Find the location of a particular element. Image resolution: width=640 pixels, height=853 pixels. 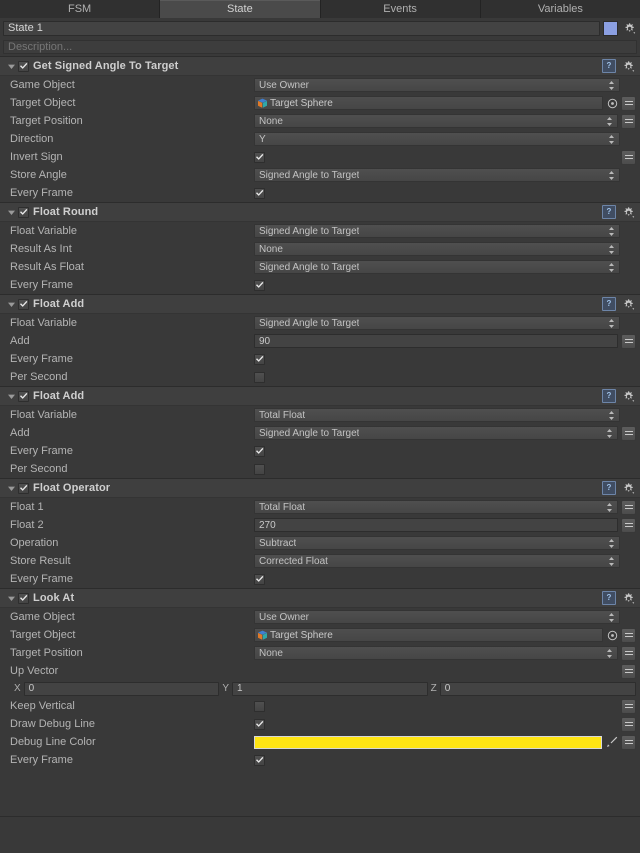

state-color-swatch is located at coordinates (610, 28).